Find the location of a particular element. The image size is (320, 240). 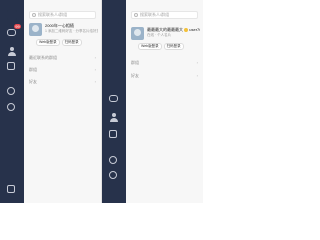

section-label: 最近联系的群组 is located at coordinates (43, 57).